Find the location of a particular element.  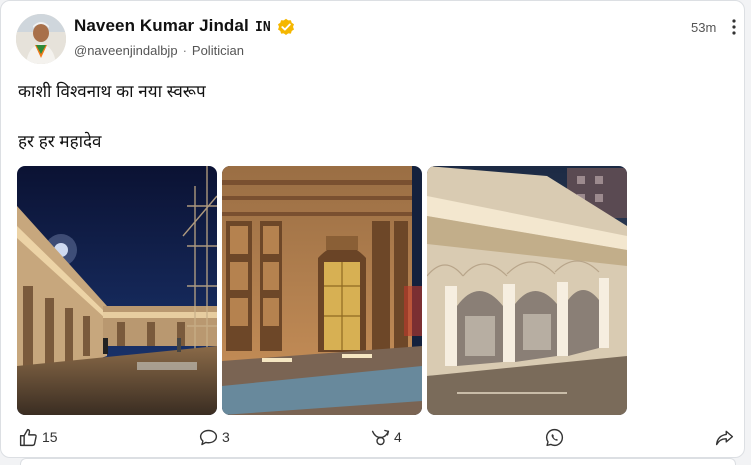

more-options-icon is located at coordinates (734, 27).